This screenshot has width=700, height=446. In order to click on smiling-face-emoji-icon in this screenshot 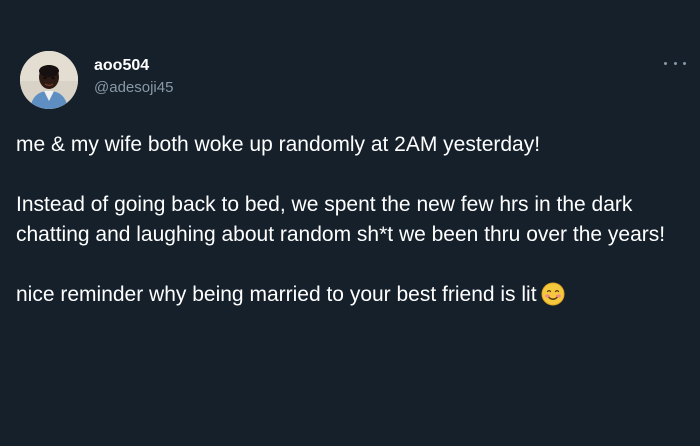, I will do `click(553, 294)`.